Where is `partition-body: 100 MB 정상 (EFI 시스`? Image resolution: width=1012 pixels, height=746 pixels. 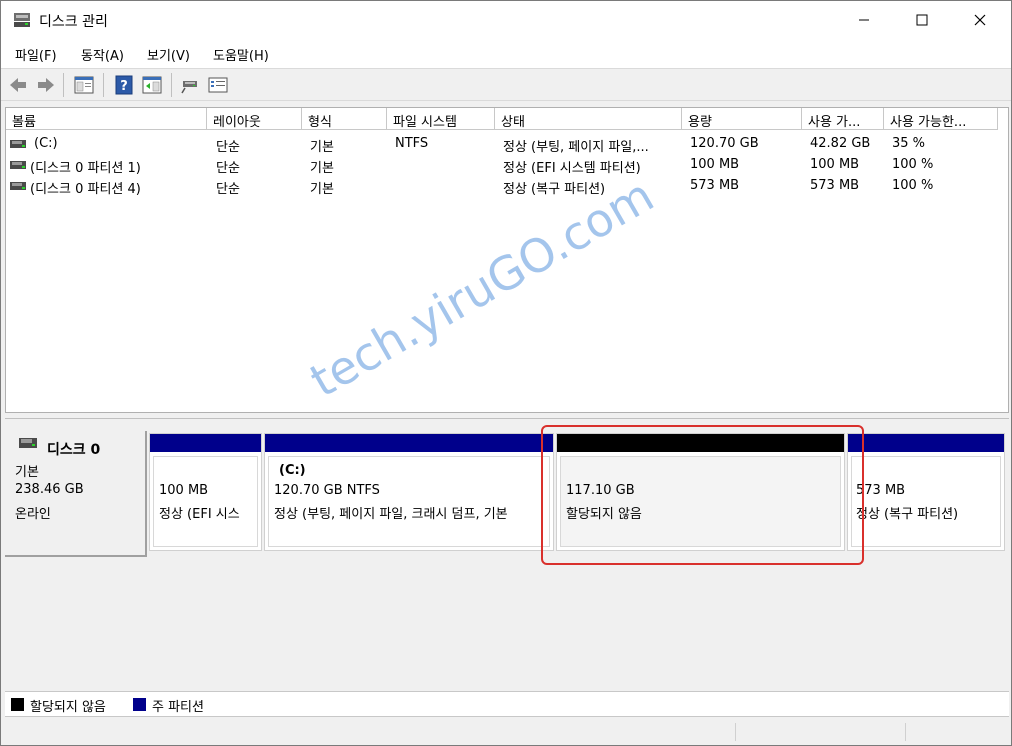
partition-body: 100 MB 정상 (EFI 시스 is located at coordinates (205, 501).